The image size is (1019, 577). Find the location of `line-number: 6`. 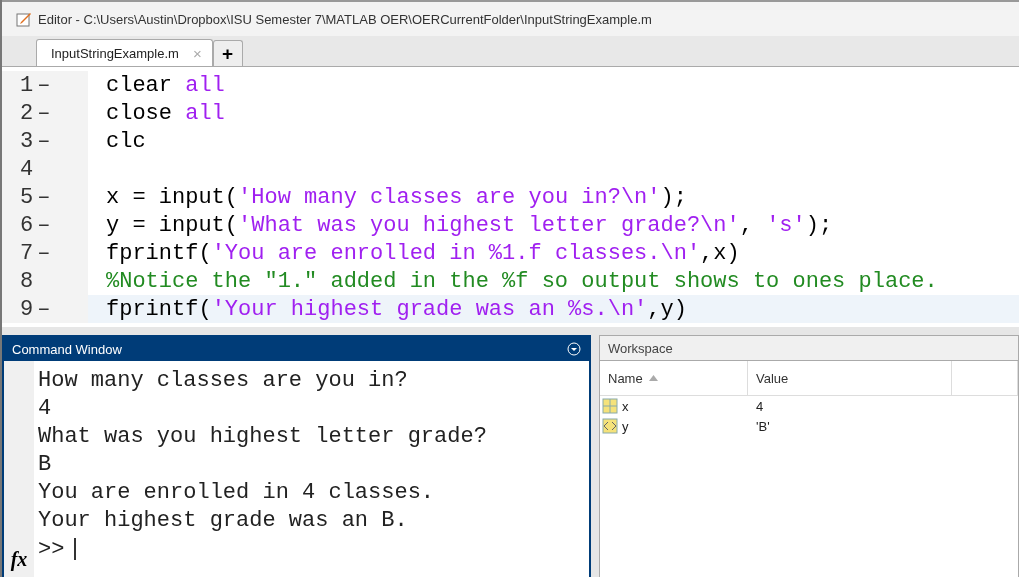

line-number: 6 is located at coordinates (27, 225).